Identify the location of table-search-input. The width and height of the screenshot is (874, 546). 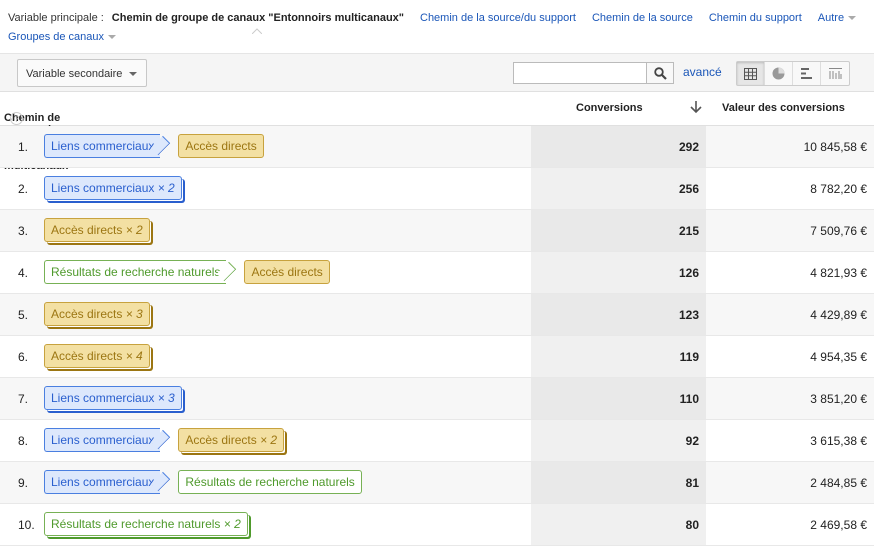
(580, 73).